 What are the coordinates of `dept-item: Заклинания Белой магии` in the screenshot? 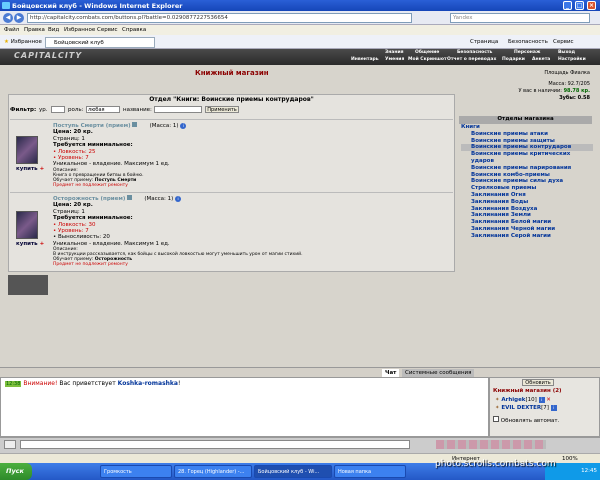 It's located at (527, 222).